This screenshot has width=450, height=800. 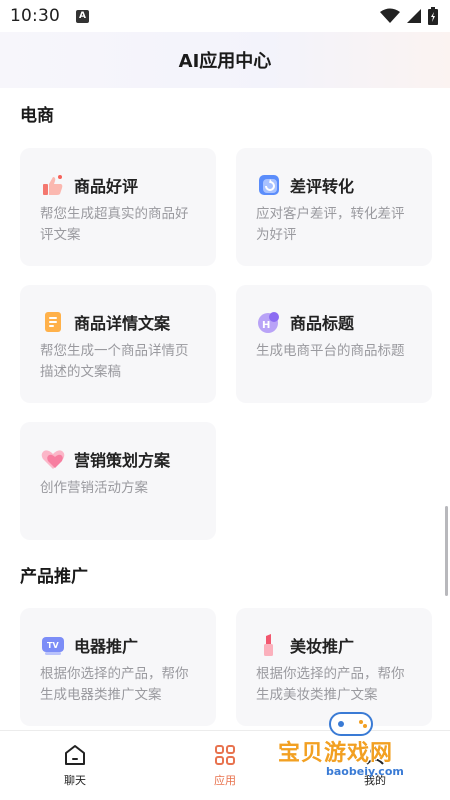 I want to click on header: AI应用中心, so click(x=225, y=60).